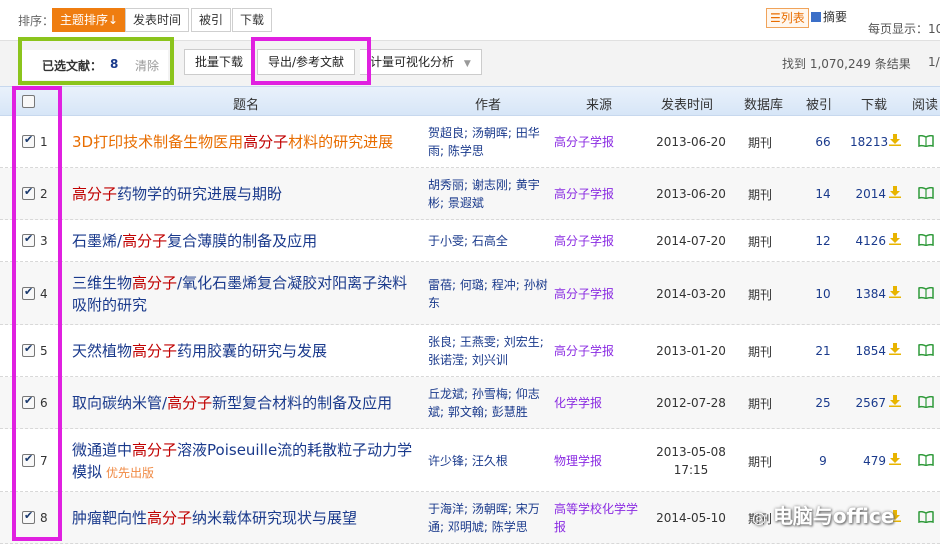  Describe the element at coordinates (601, 518) in the screenshot. I see `source-journal-link: 高等学校化学学报` at that location.